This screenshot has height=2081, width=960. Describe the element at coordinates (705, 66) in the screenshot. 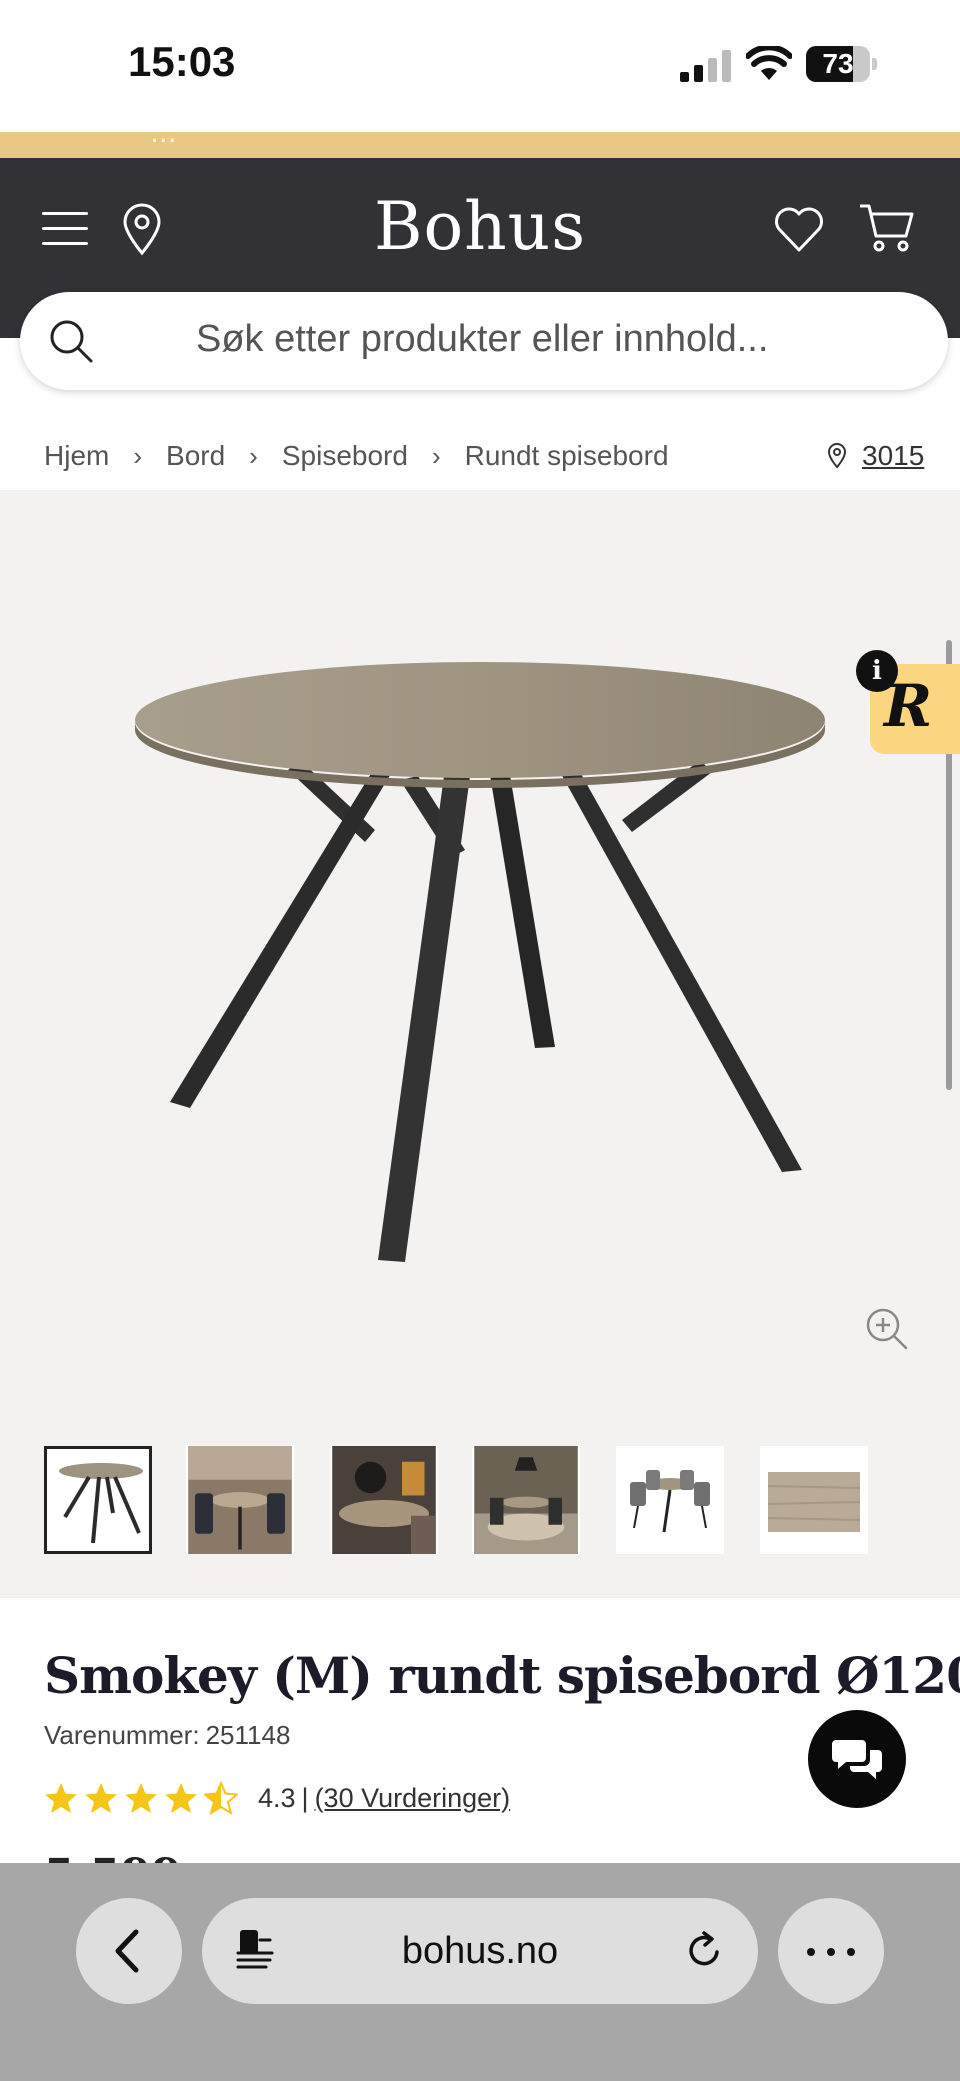

I see `cellular-signal-icon` at that location.